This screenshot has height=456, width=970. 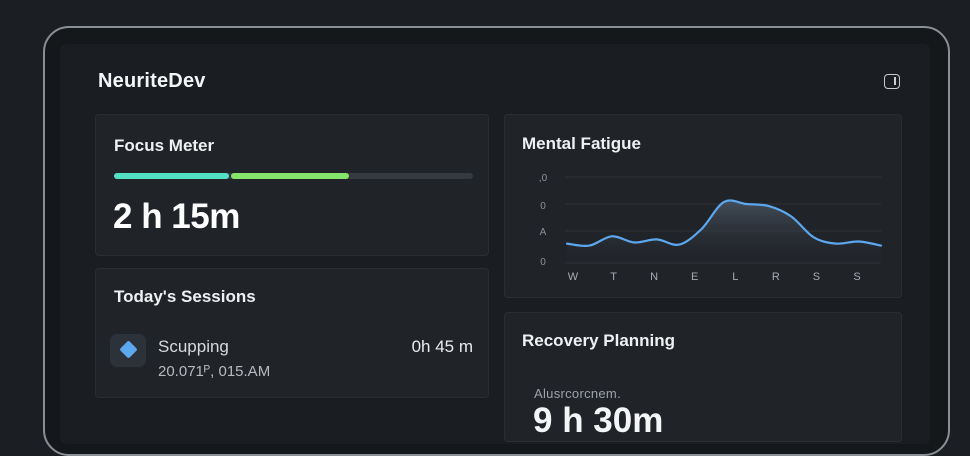 What do you see at coordinates (577, 393) in the screenshot?
I see `recovery-subtitle: Alusrcorcnem.` at bounding box center [577, 393].